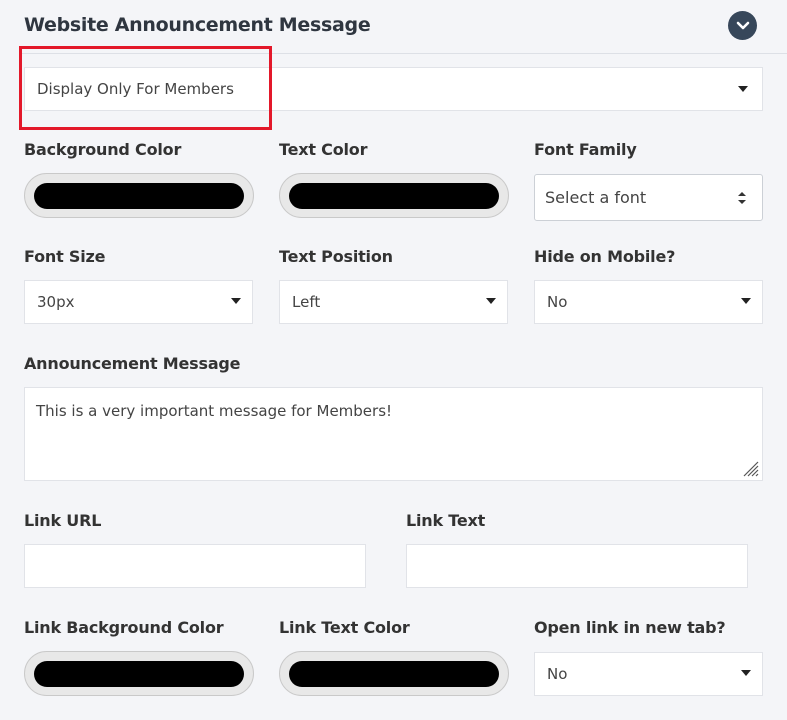  I want to click on hide-mobile-label: Hide on Mobile?, so click(605, 256).